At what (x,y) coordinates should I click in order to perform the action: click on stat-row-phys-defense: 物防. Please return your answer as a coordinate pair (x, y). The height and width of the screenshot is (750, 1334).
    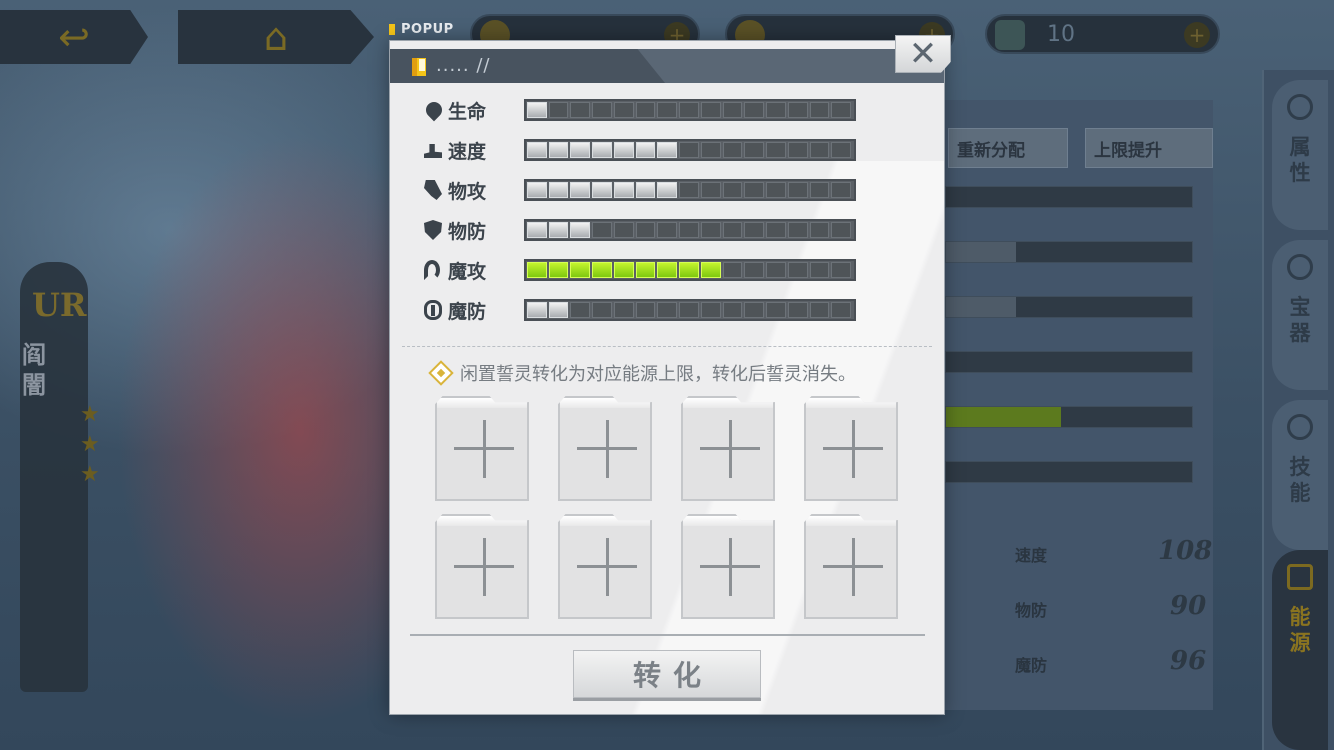
    Looking at the image, I should click on (640, 231).